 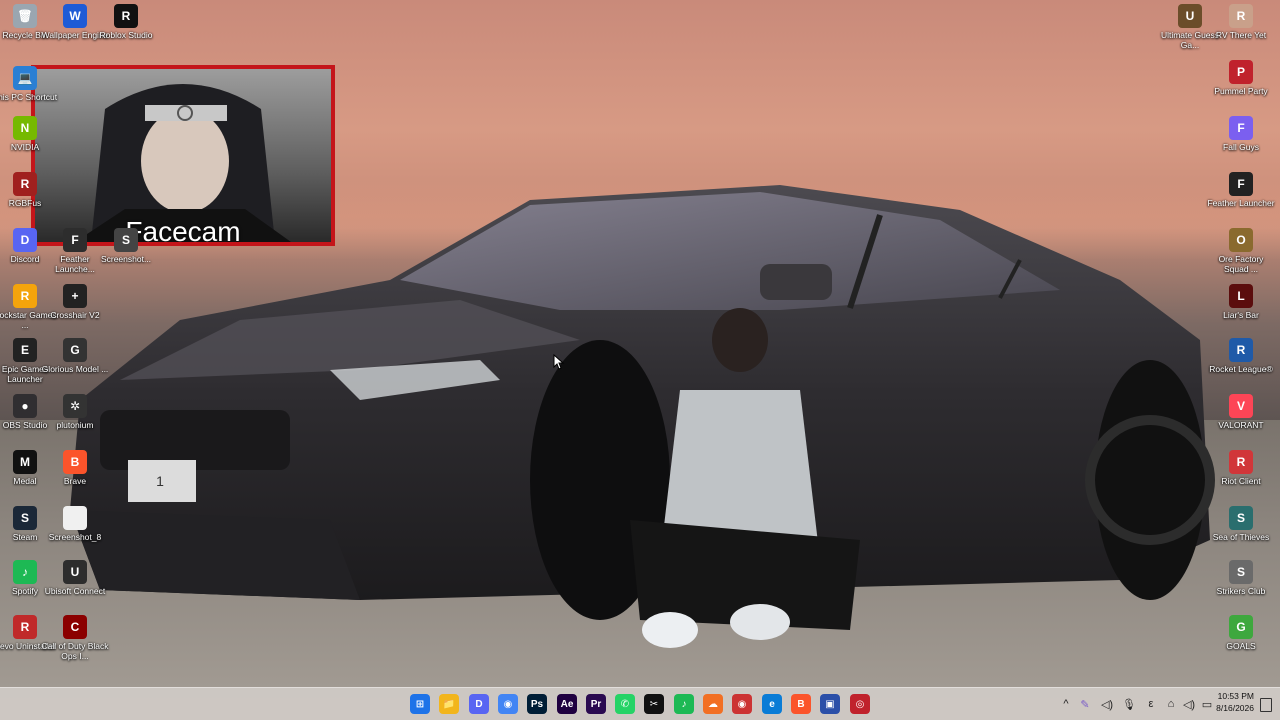 I want to click on volume-icon: ◁), so click(x=1189, y=704).